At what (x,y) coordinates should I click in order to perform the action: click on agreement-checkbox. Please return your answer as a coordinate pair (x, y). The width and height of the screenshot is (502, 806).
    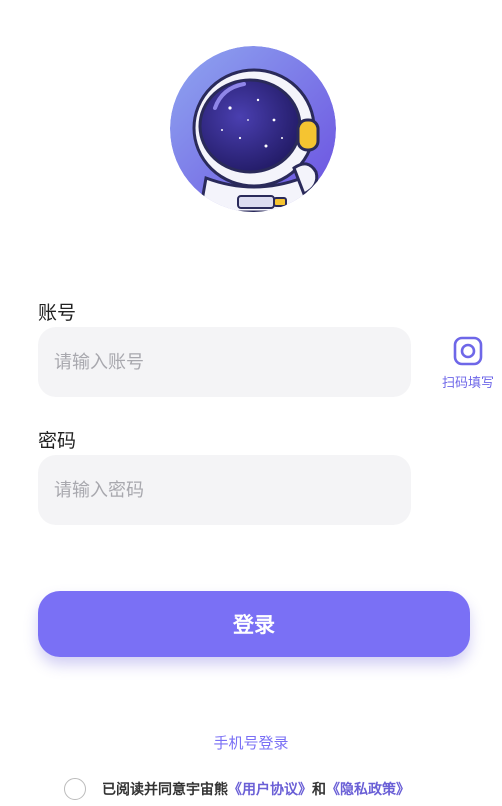
    Looking at the image, I should click on (75, 789).